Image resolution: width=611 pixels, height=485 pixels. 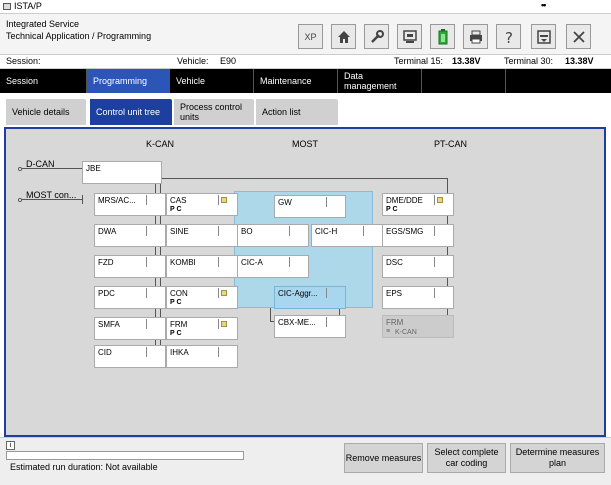 I want to click on ecu-dsc: DSC, so click(x=418, y=266).